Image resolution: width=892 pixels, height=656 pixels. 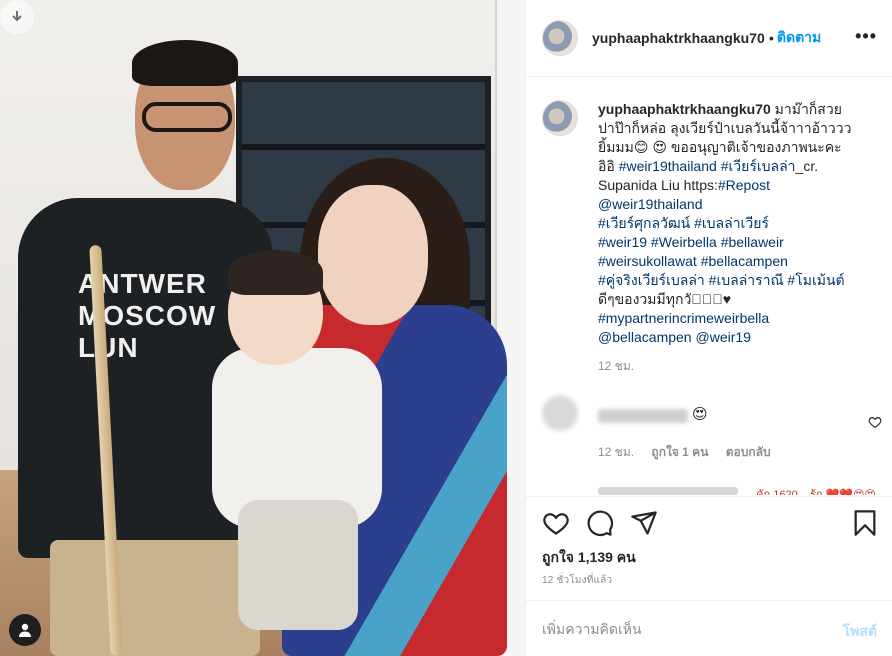 I want to click on hashtag-link: #weir19thailand, so click(x=668, y=166).